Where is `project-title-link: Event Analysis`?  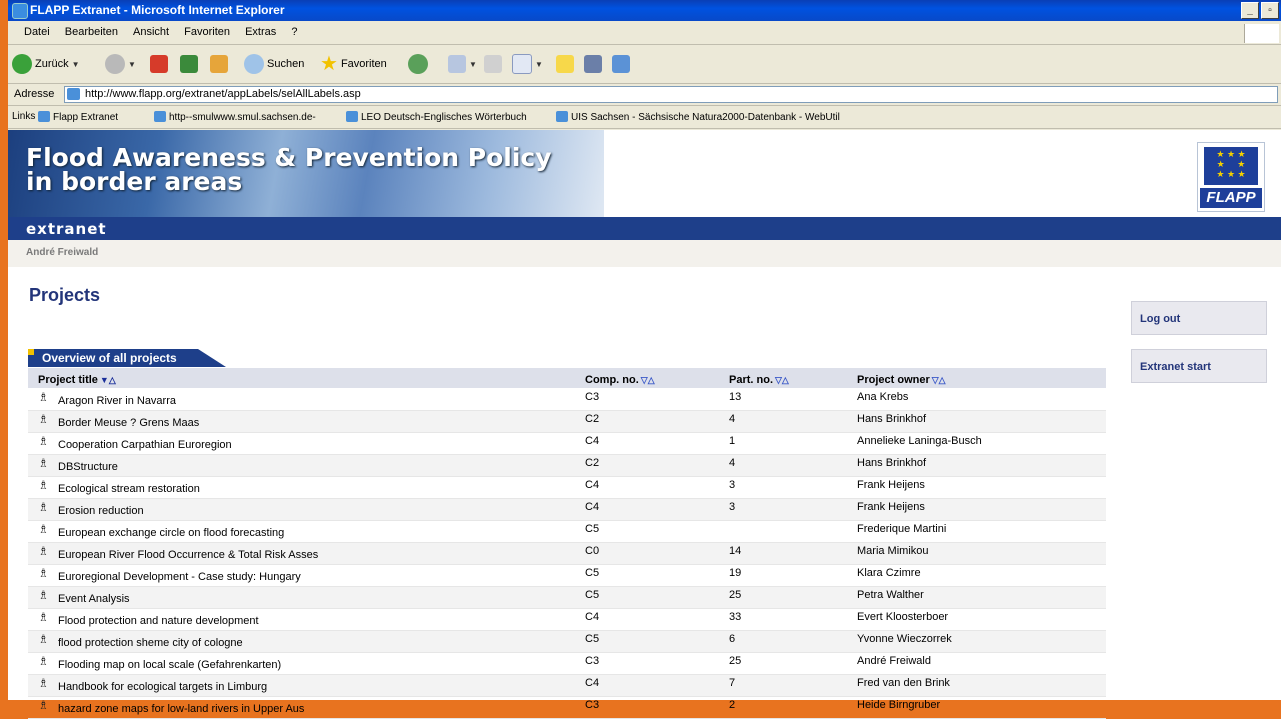
project-title-link: Event Analysis is located at coordinates (94, 599).